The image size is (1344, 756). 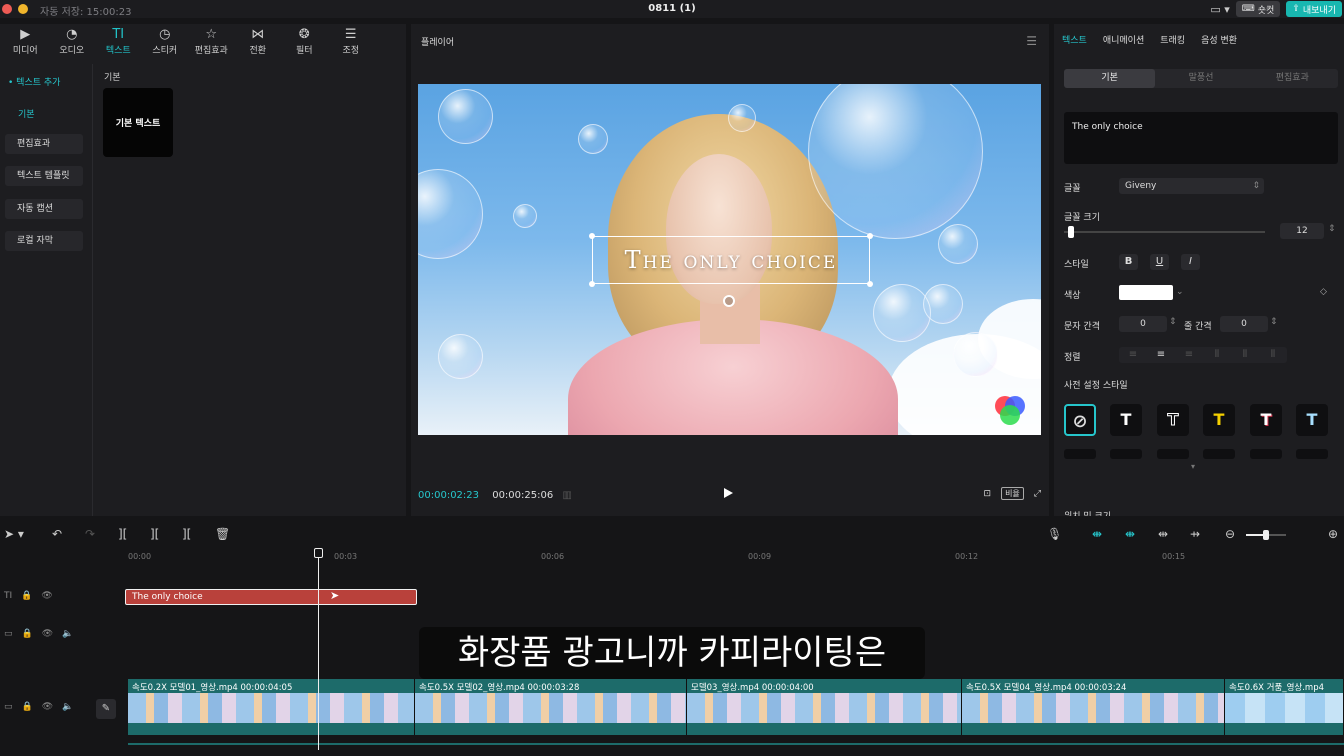 What do you see at coordinates (1163, 534) in the screenshot?
I see `preview-axis-icon: ⇹` at bounding box center [1163, 534].